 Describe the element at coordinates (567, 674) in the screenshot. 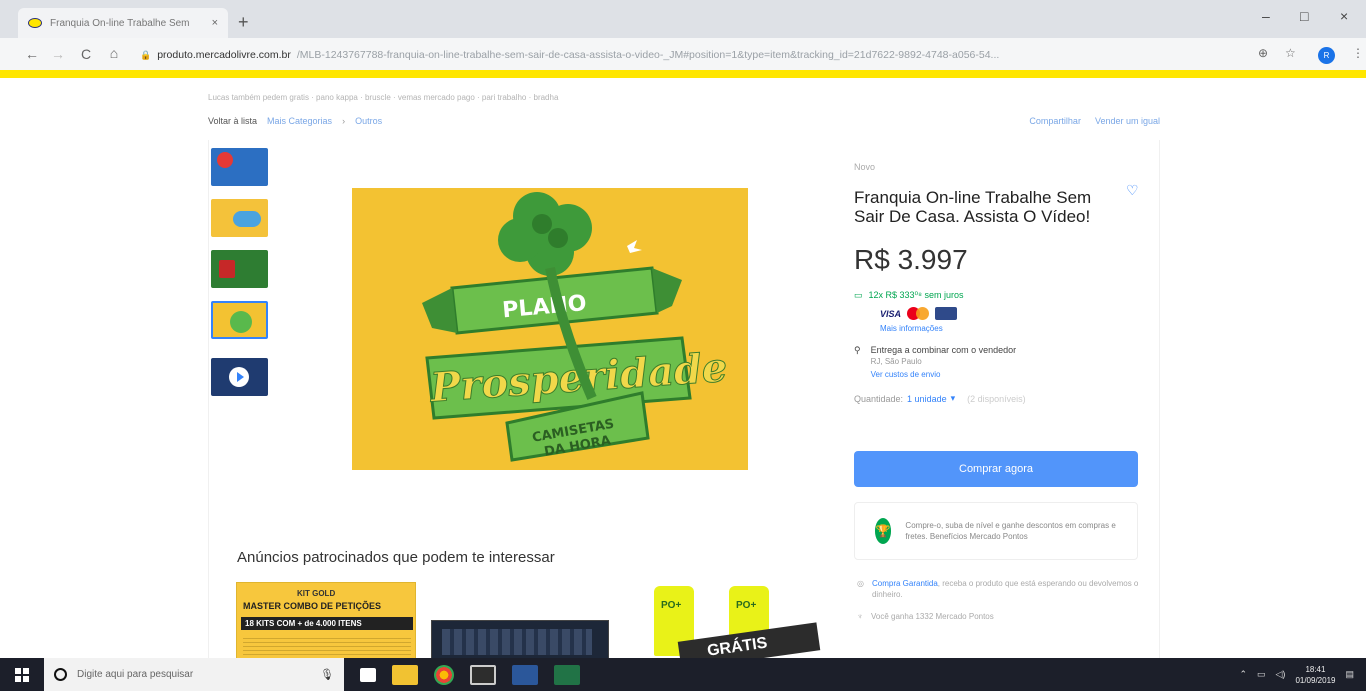

I see `excel-icon` at that location.